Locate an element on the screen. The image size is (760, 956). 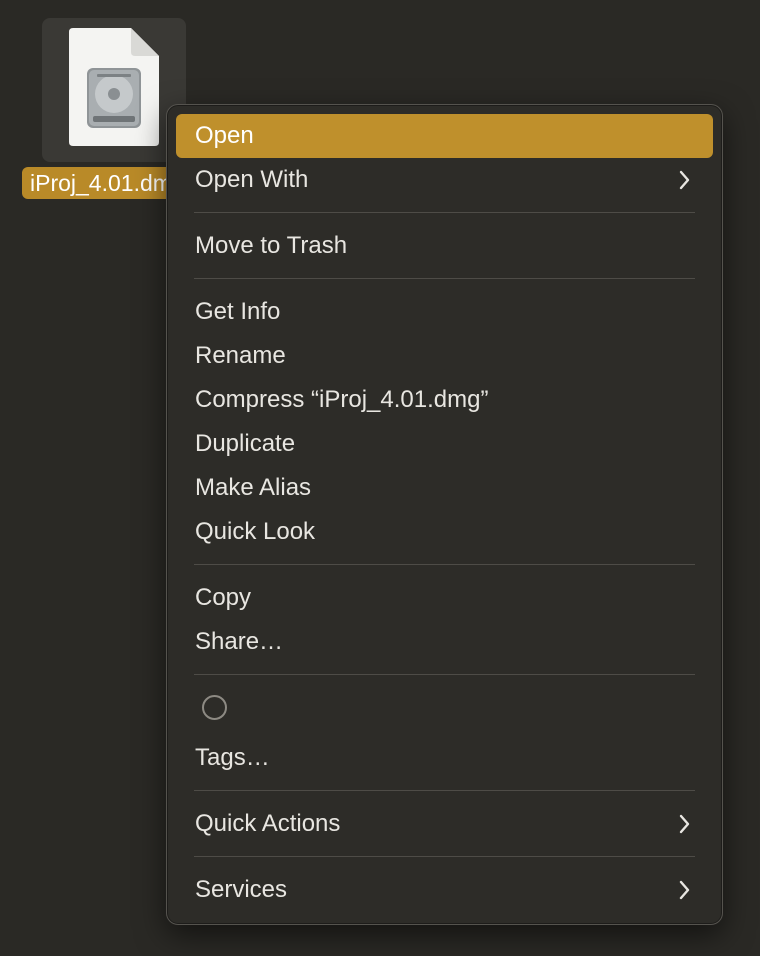
menu-item-label: Quick Actions is located at coordinates (268, 823).